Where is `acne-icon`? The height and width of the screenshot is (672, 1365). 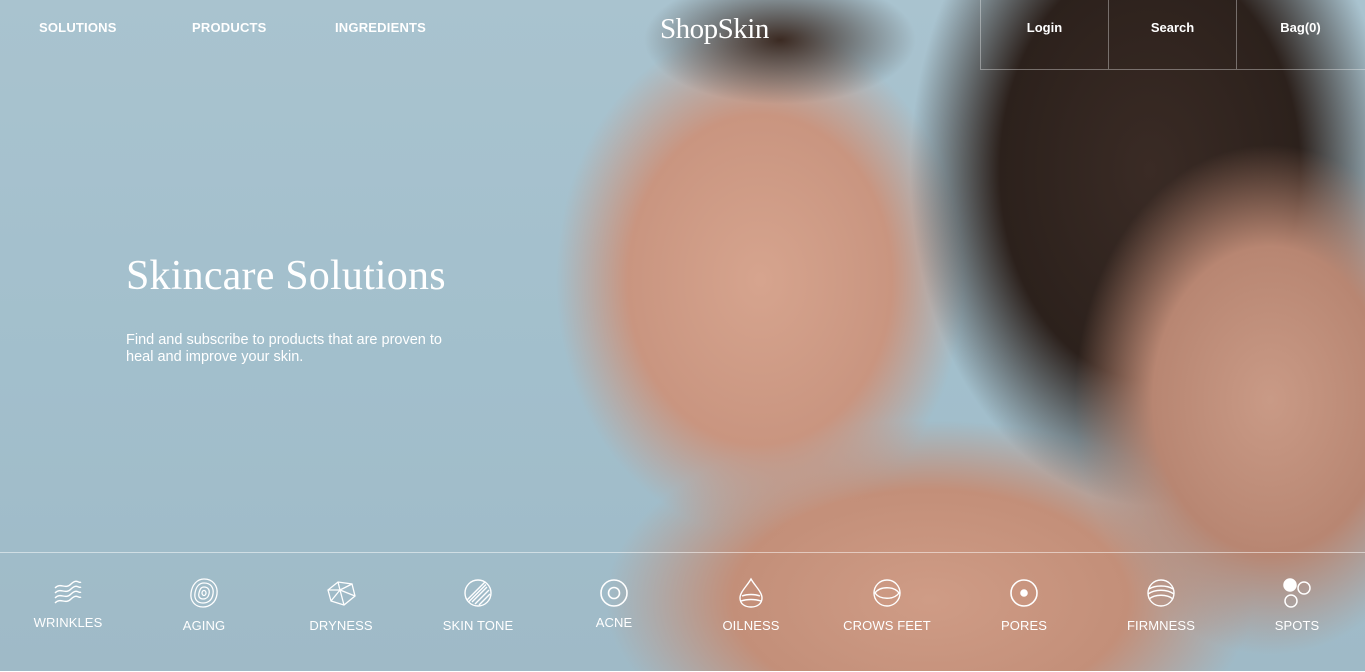
acne-icon is located at coordinates (614, 593).